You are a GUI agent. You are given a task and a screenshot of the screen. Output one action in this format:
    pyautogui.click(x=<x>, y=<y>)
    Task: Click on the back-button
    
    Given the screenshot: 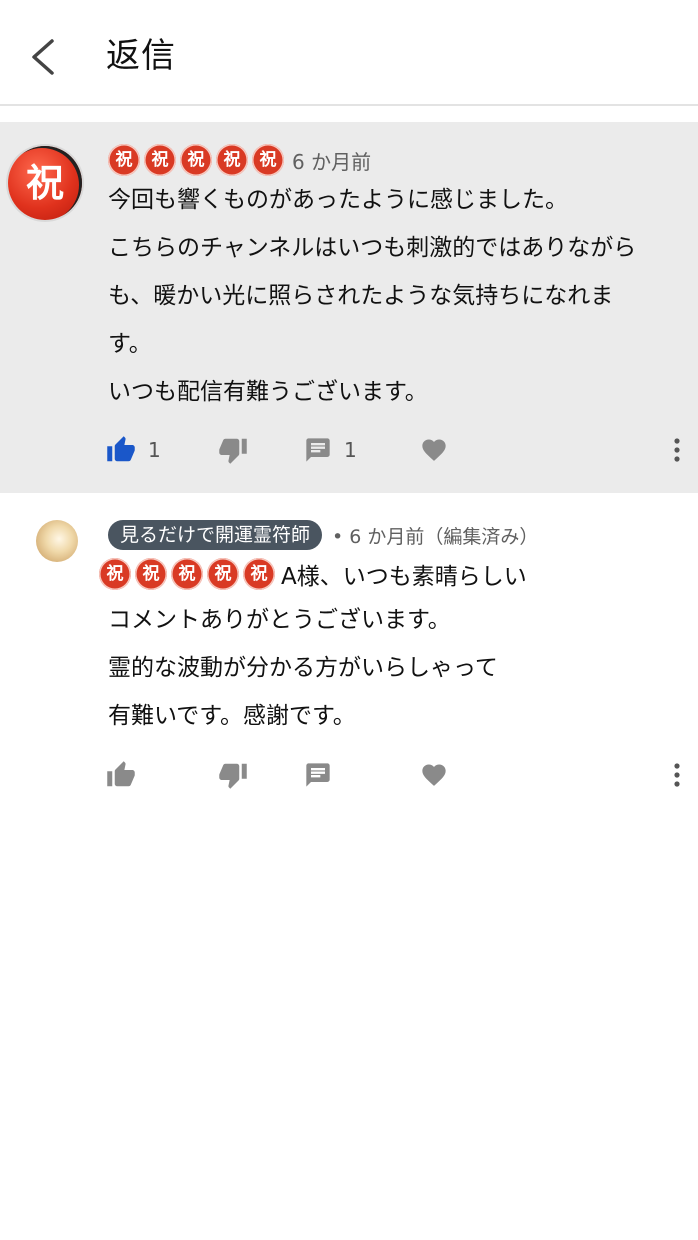 What is the action you would take?
    pyautogui.click(x=44, y=57)
    